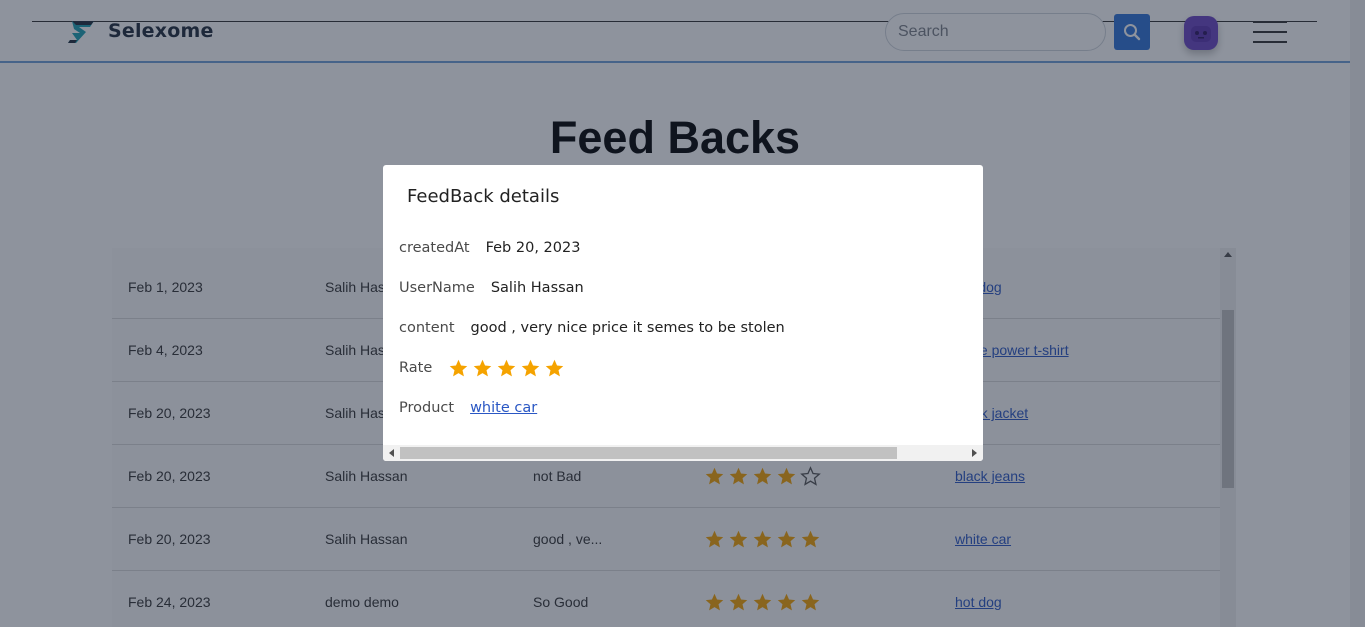 The height and width of the screenshot is (627, 1365). I want to click on product-row: Product white car, so click(468, 408).